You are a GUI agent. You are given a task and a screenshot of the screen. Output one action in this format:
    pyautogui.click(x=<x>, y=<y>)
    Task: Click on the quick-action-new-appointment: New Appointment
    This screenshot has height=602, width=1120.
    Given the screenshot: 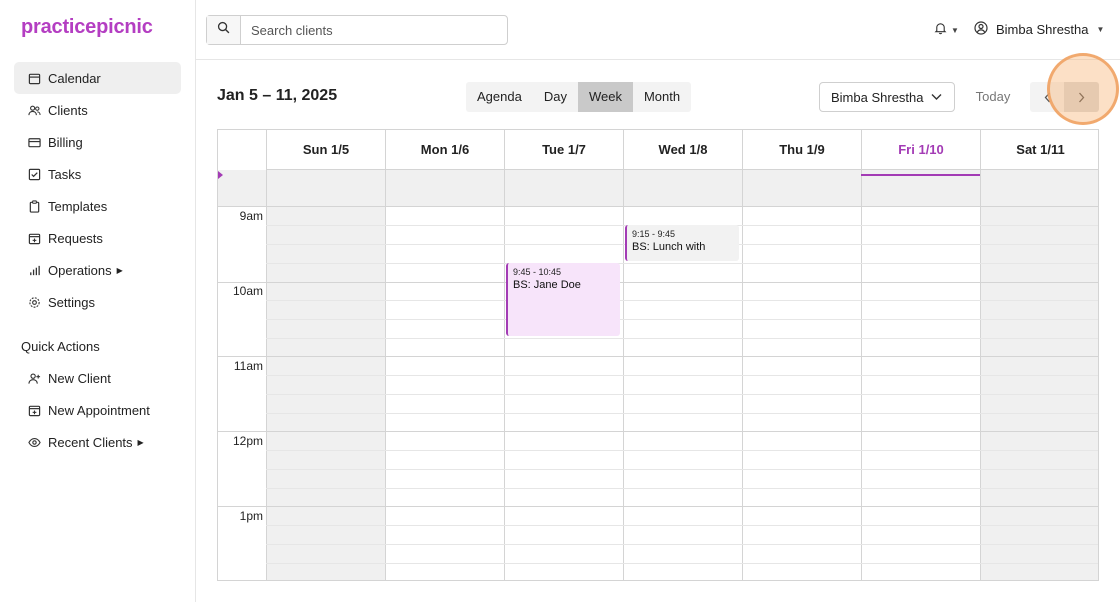 What is the action you would take?
    pyautogui.click(x=97, y=410)
    